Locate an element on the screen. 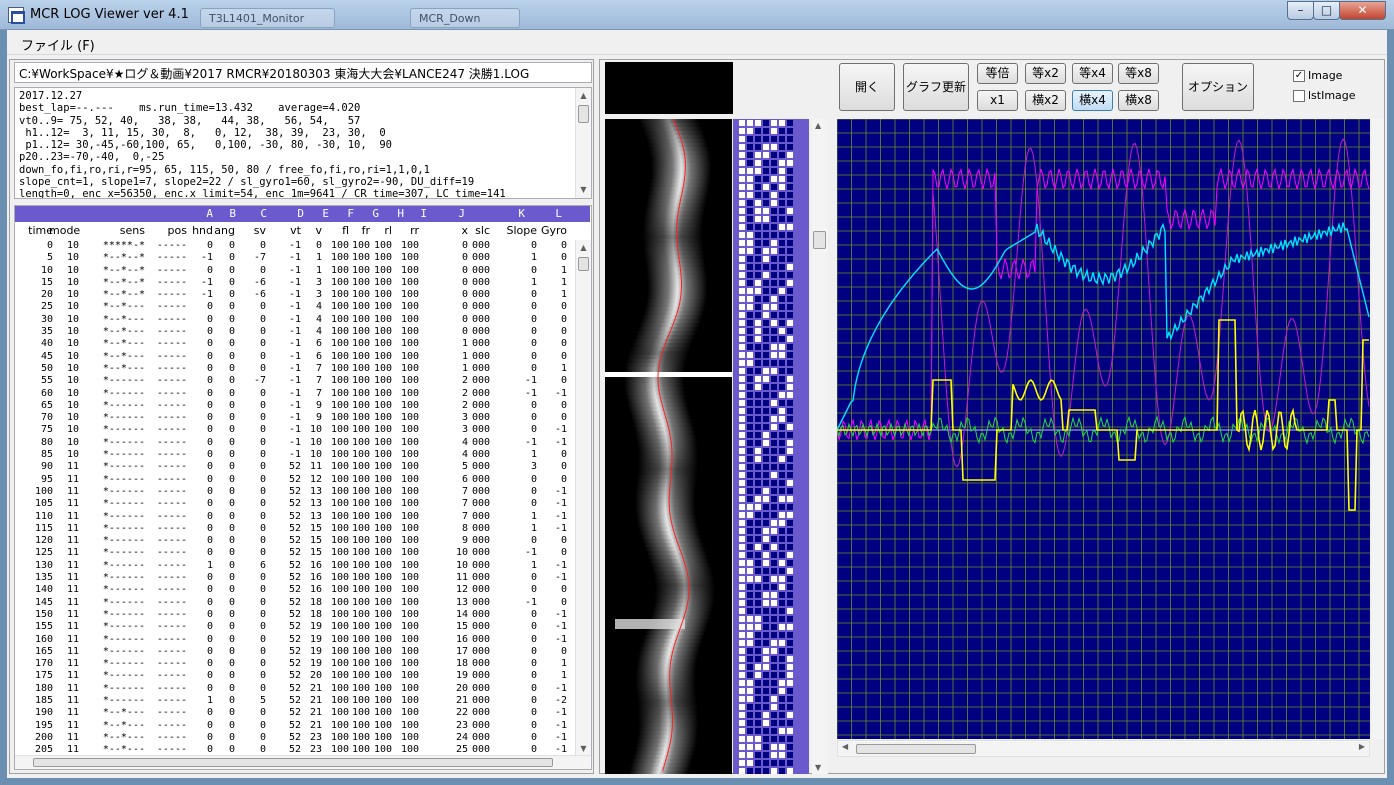  image-scrollbar: ▲ ▼ is located at coordinates (820, 446).